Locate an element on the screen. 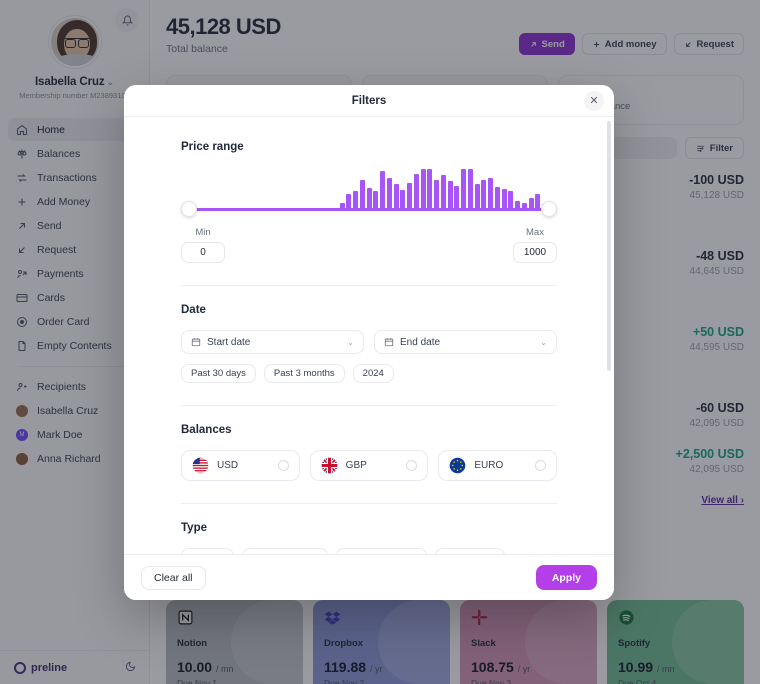 The image size is (760, 684). price-range-title: Price range is located at coordinates (212, 147).